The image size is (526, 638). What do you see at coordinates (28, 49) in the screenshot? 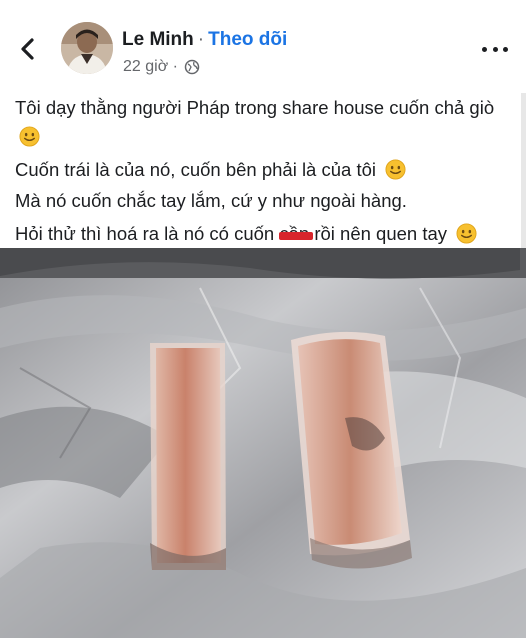
I see `chevron-left-icon` at bounding box center [28, 49].